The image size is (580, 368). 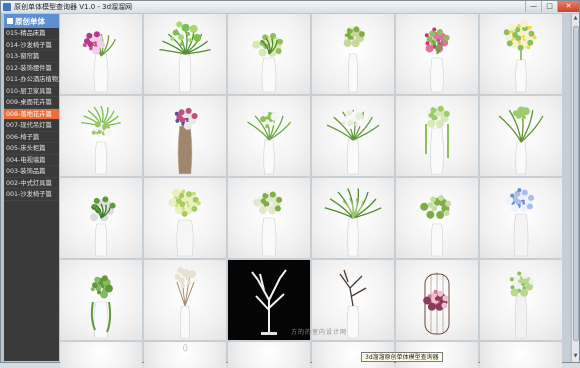 What do you see at coordinates (575, 19) in the screenshot?
I see `scroll-up-icon: ▲` at bounding box center [575, 19].